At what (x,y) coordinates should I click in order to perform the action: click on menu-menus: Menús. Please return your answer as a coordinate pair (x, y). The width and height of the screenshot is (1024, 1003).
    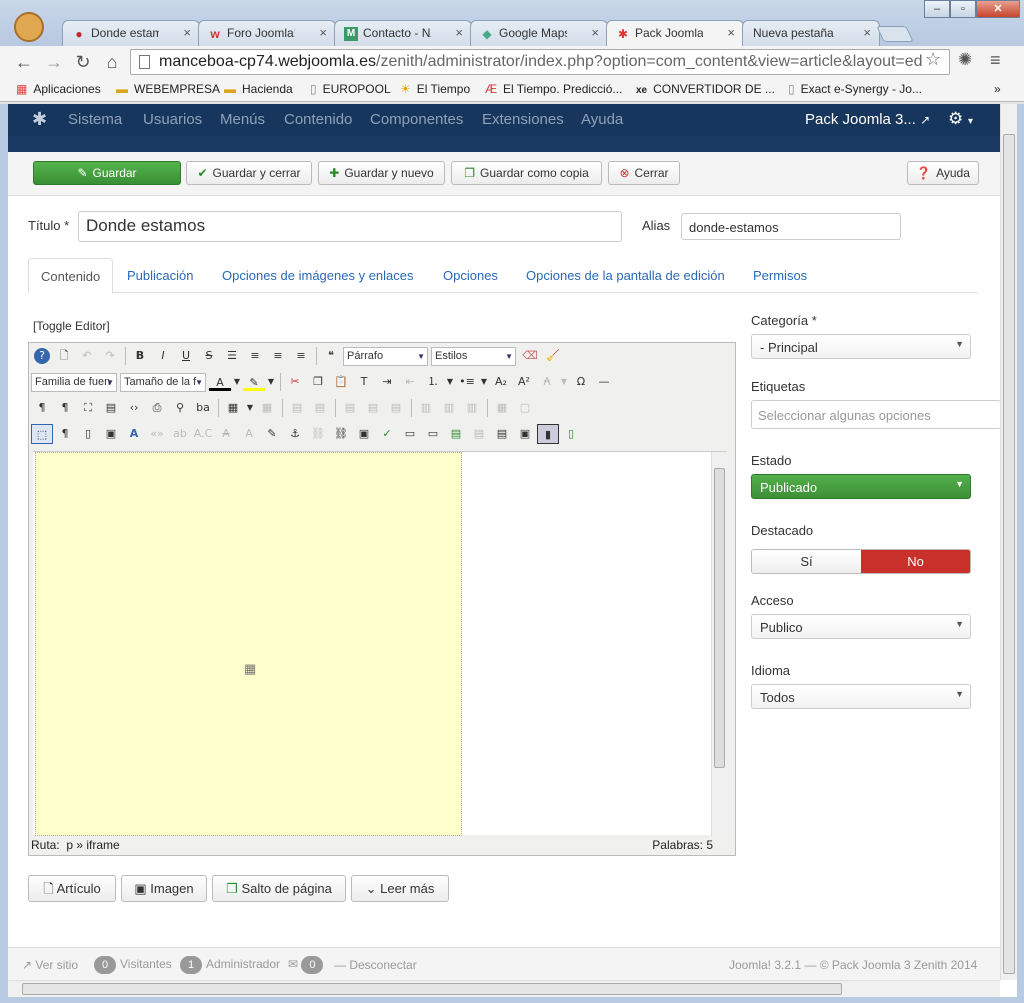
    Looking at the image, I should click on (242, 119).